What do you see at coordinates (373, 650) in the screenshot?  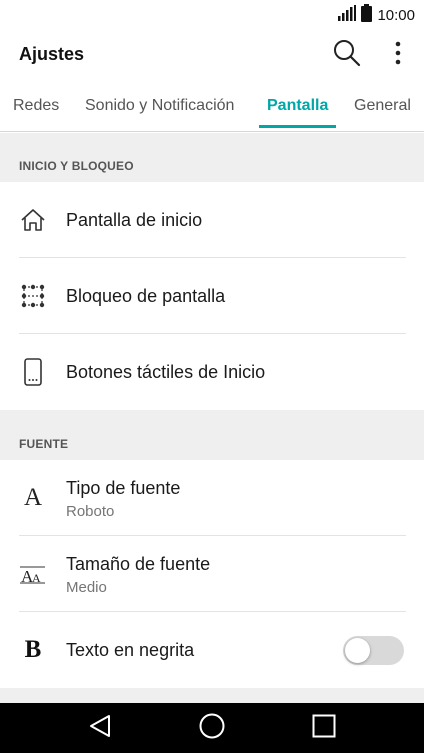 I see `bold-text-toggle` at bounding box center [373, 650].